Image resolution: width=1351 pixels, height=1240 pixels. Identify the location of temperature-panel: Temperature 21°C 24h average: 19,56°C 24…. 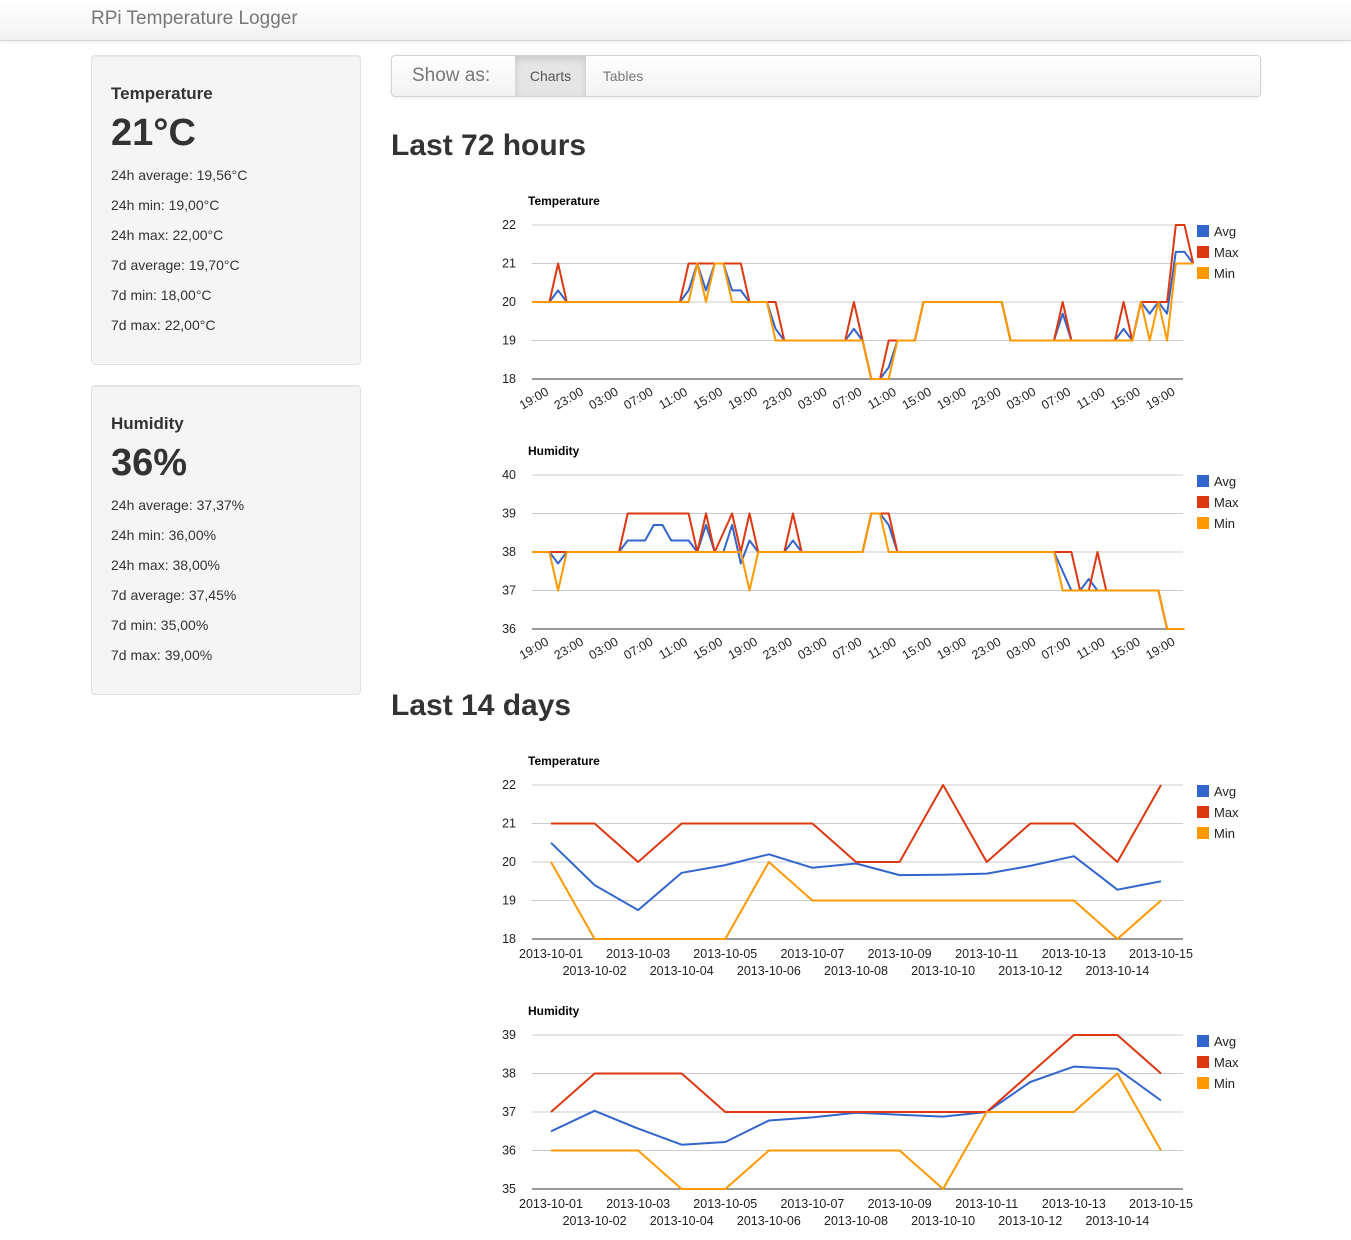
(226, 210).